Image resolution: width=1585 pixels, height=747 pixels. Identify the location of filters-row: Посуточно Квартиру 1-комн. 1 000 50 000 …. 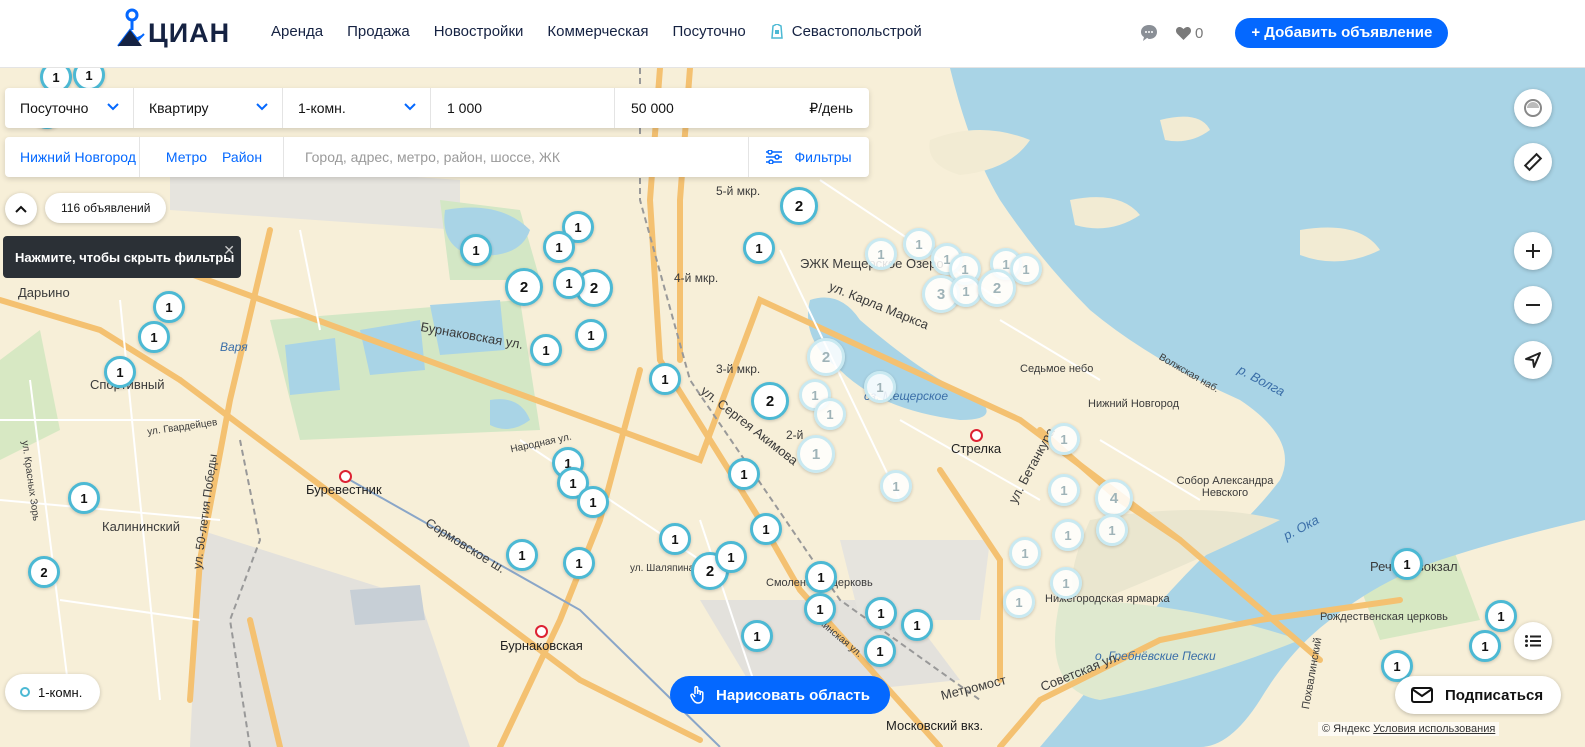
(437, 108).